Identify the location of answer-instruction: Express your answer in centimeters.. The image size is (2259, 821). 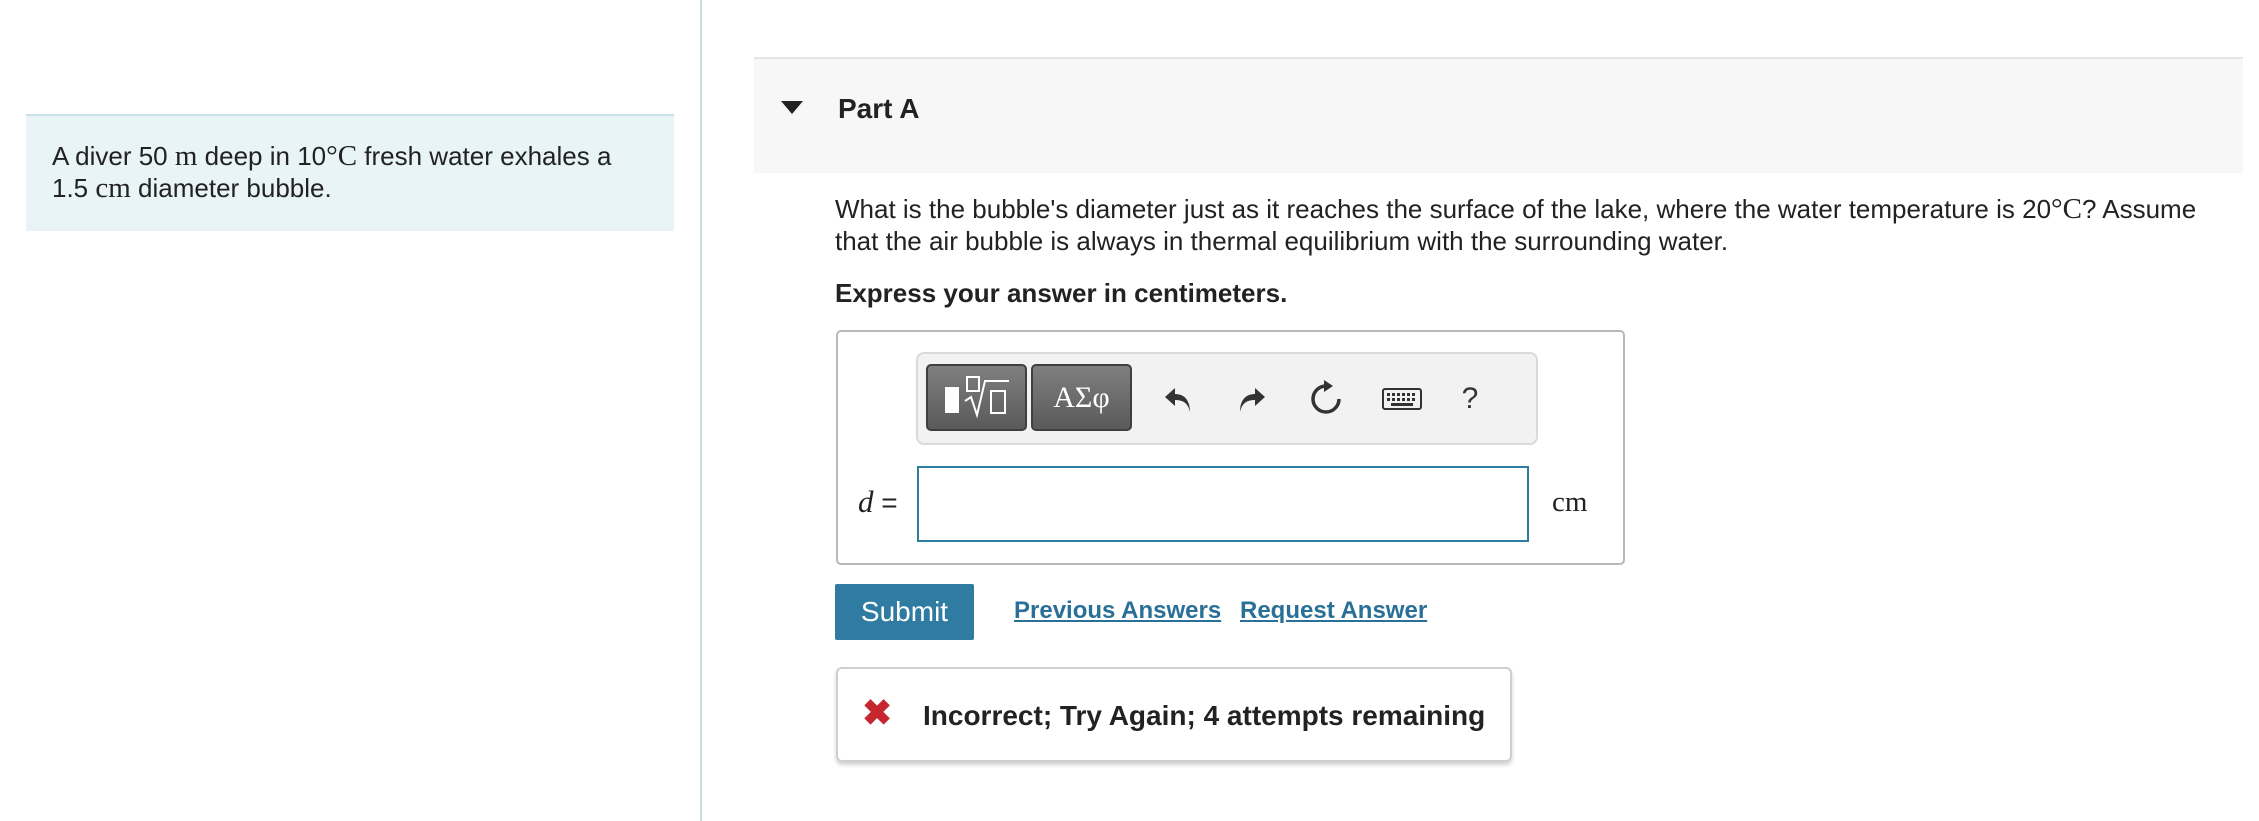
(1061, 293).